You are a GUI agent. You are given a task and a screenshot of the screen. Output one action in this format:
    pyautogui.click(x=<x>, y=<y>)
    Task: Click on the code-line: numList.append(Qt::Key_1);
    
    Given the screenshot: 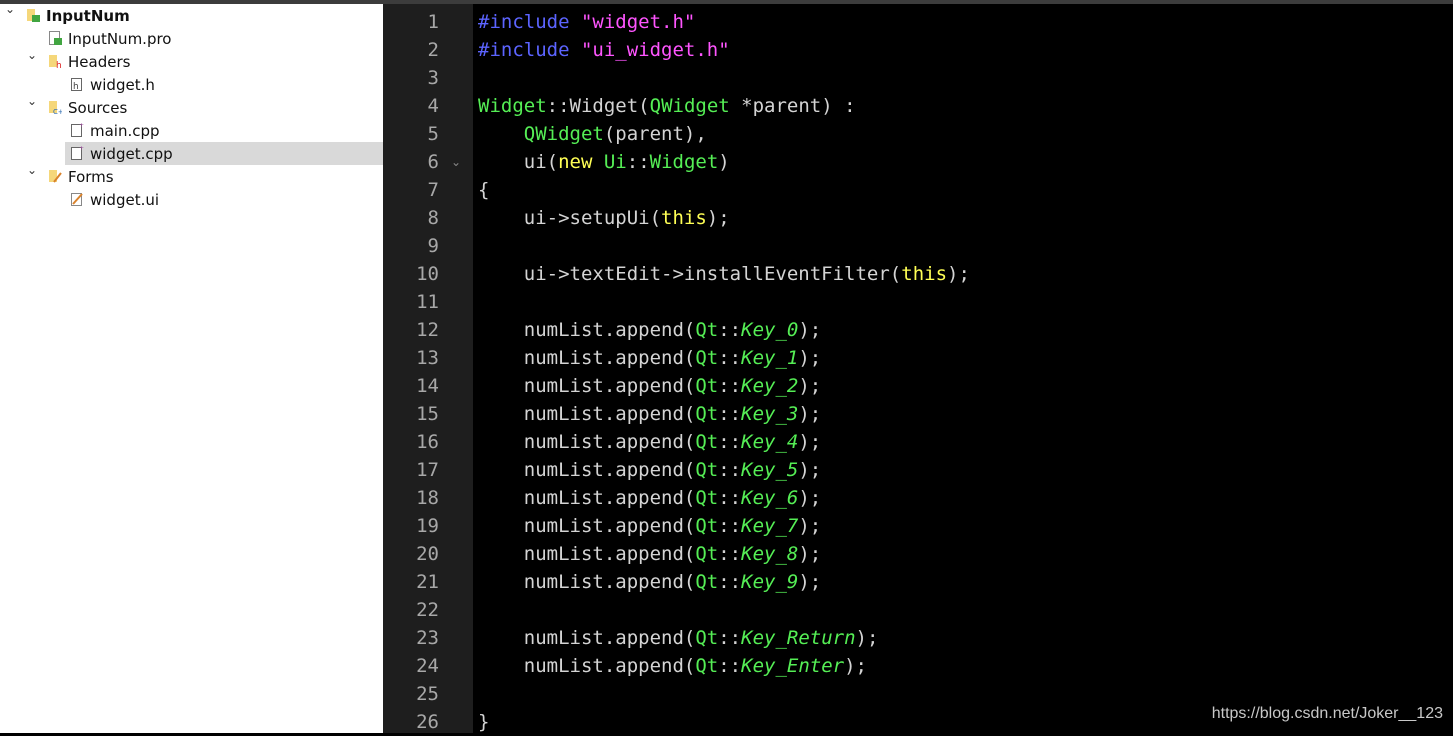 What is the action you would take?
    pyautogui.click(x=649, y=358)
    